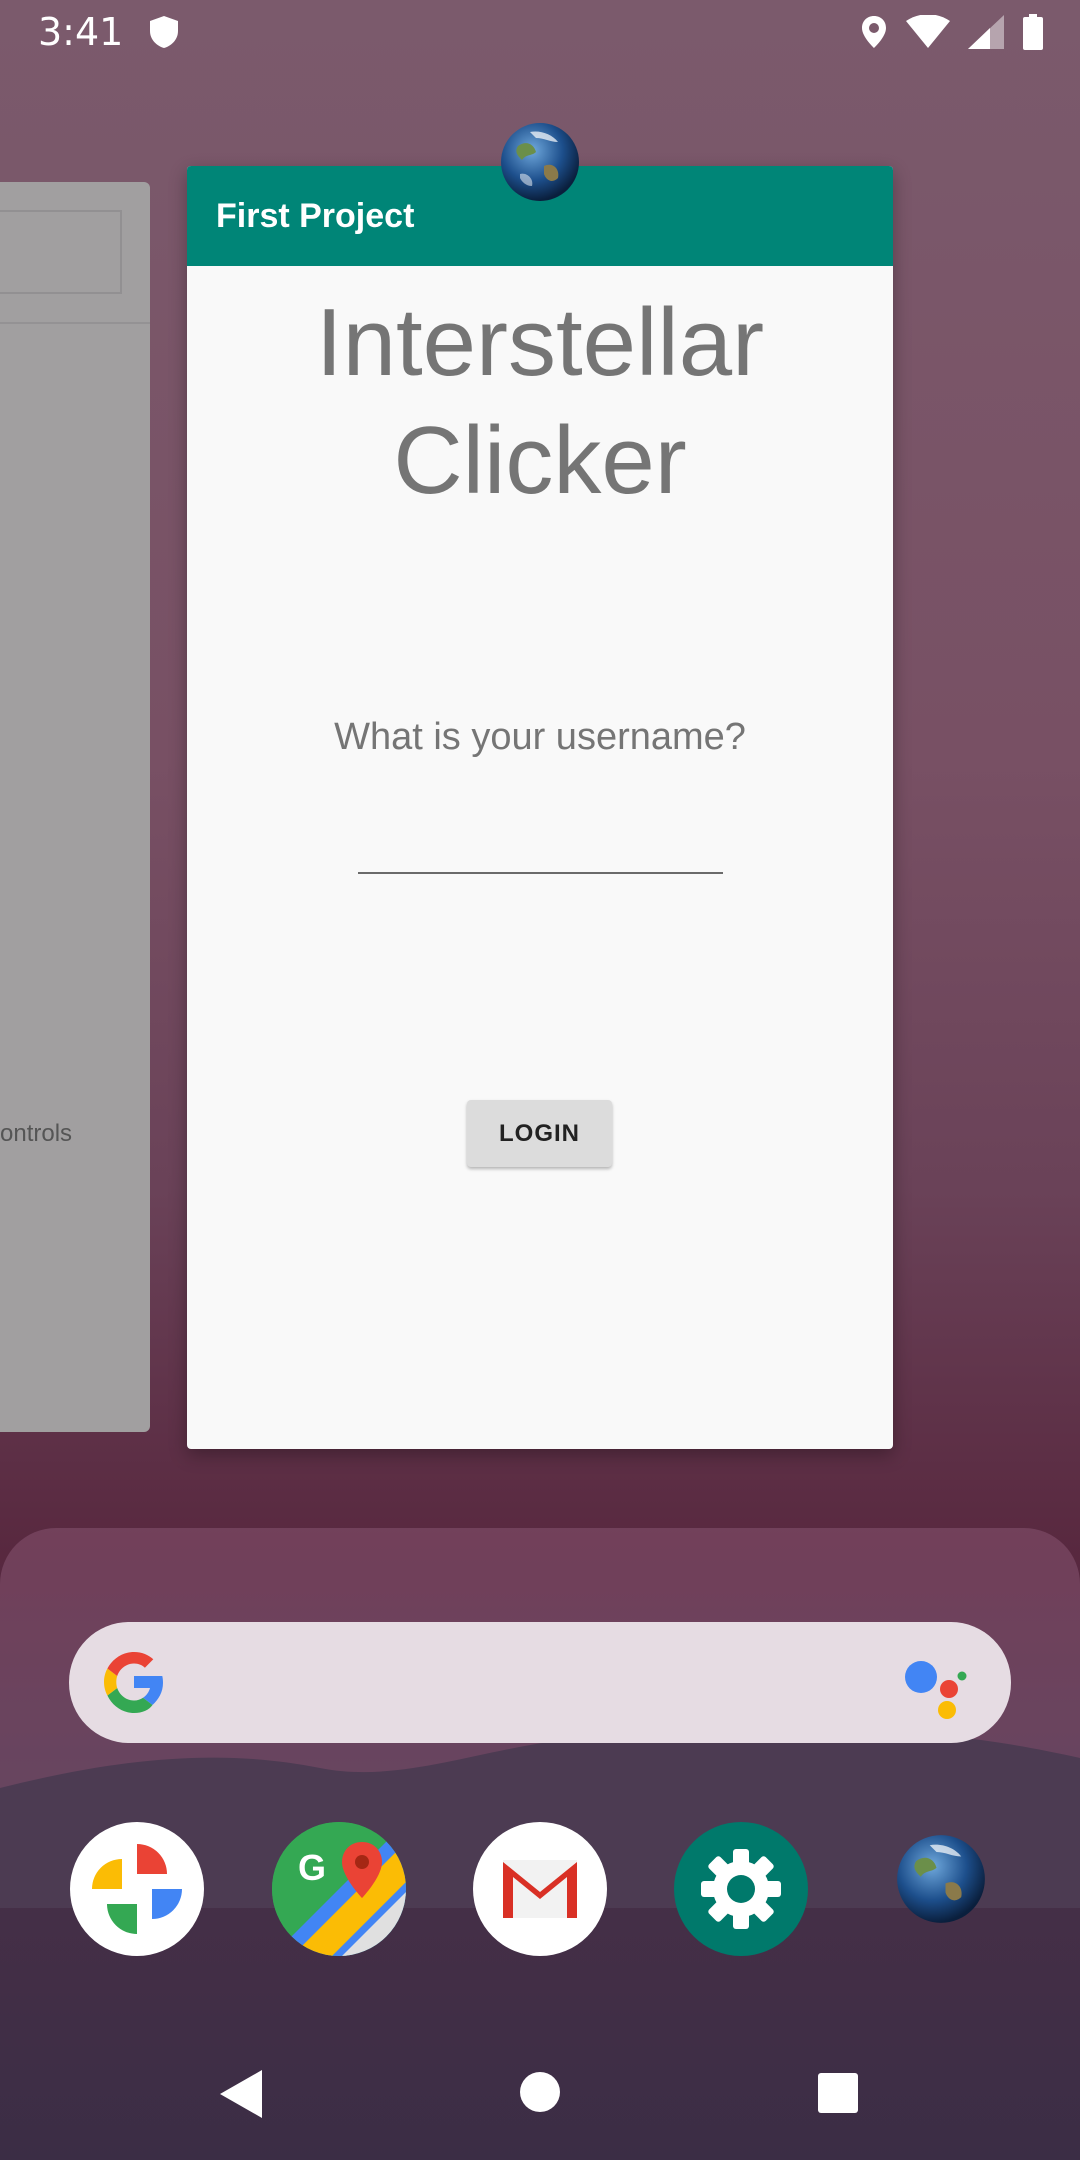 Image resolution: width=1080 pixels, height=2160 pixels. I want to click on shield-icon, so click(164, 34).